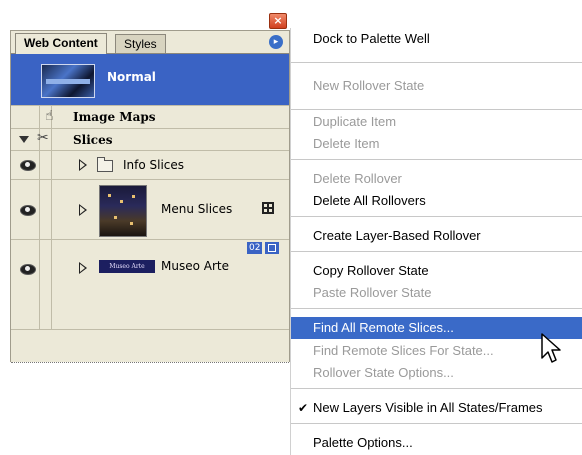 This screenshot has height=455, width=582. Describe the element at coordinates (151, 362) in the screenshot. I see `palette-bottom-edge` at that location.